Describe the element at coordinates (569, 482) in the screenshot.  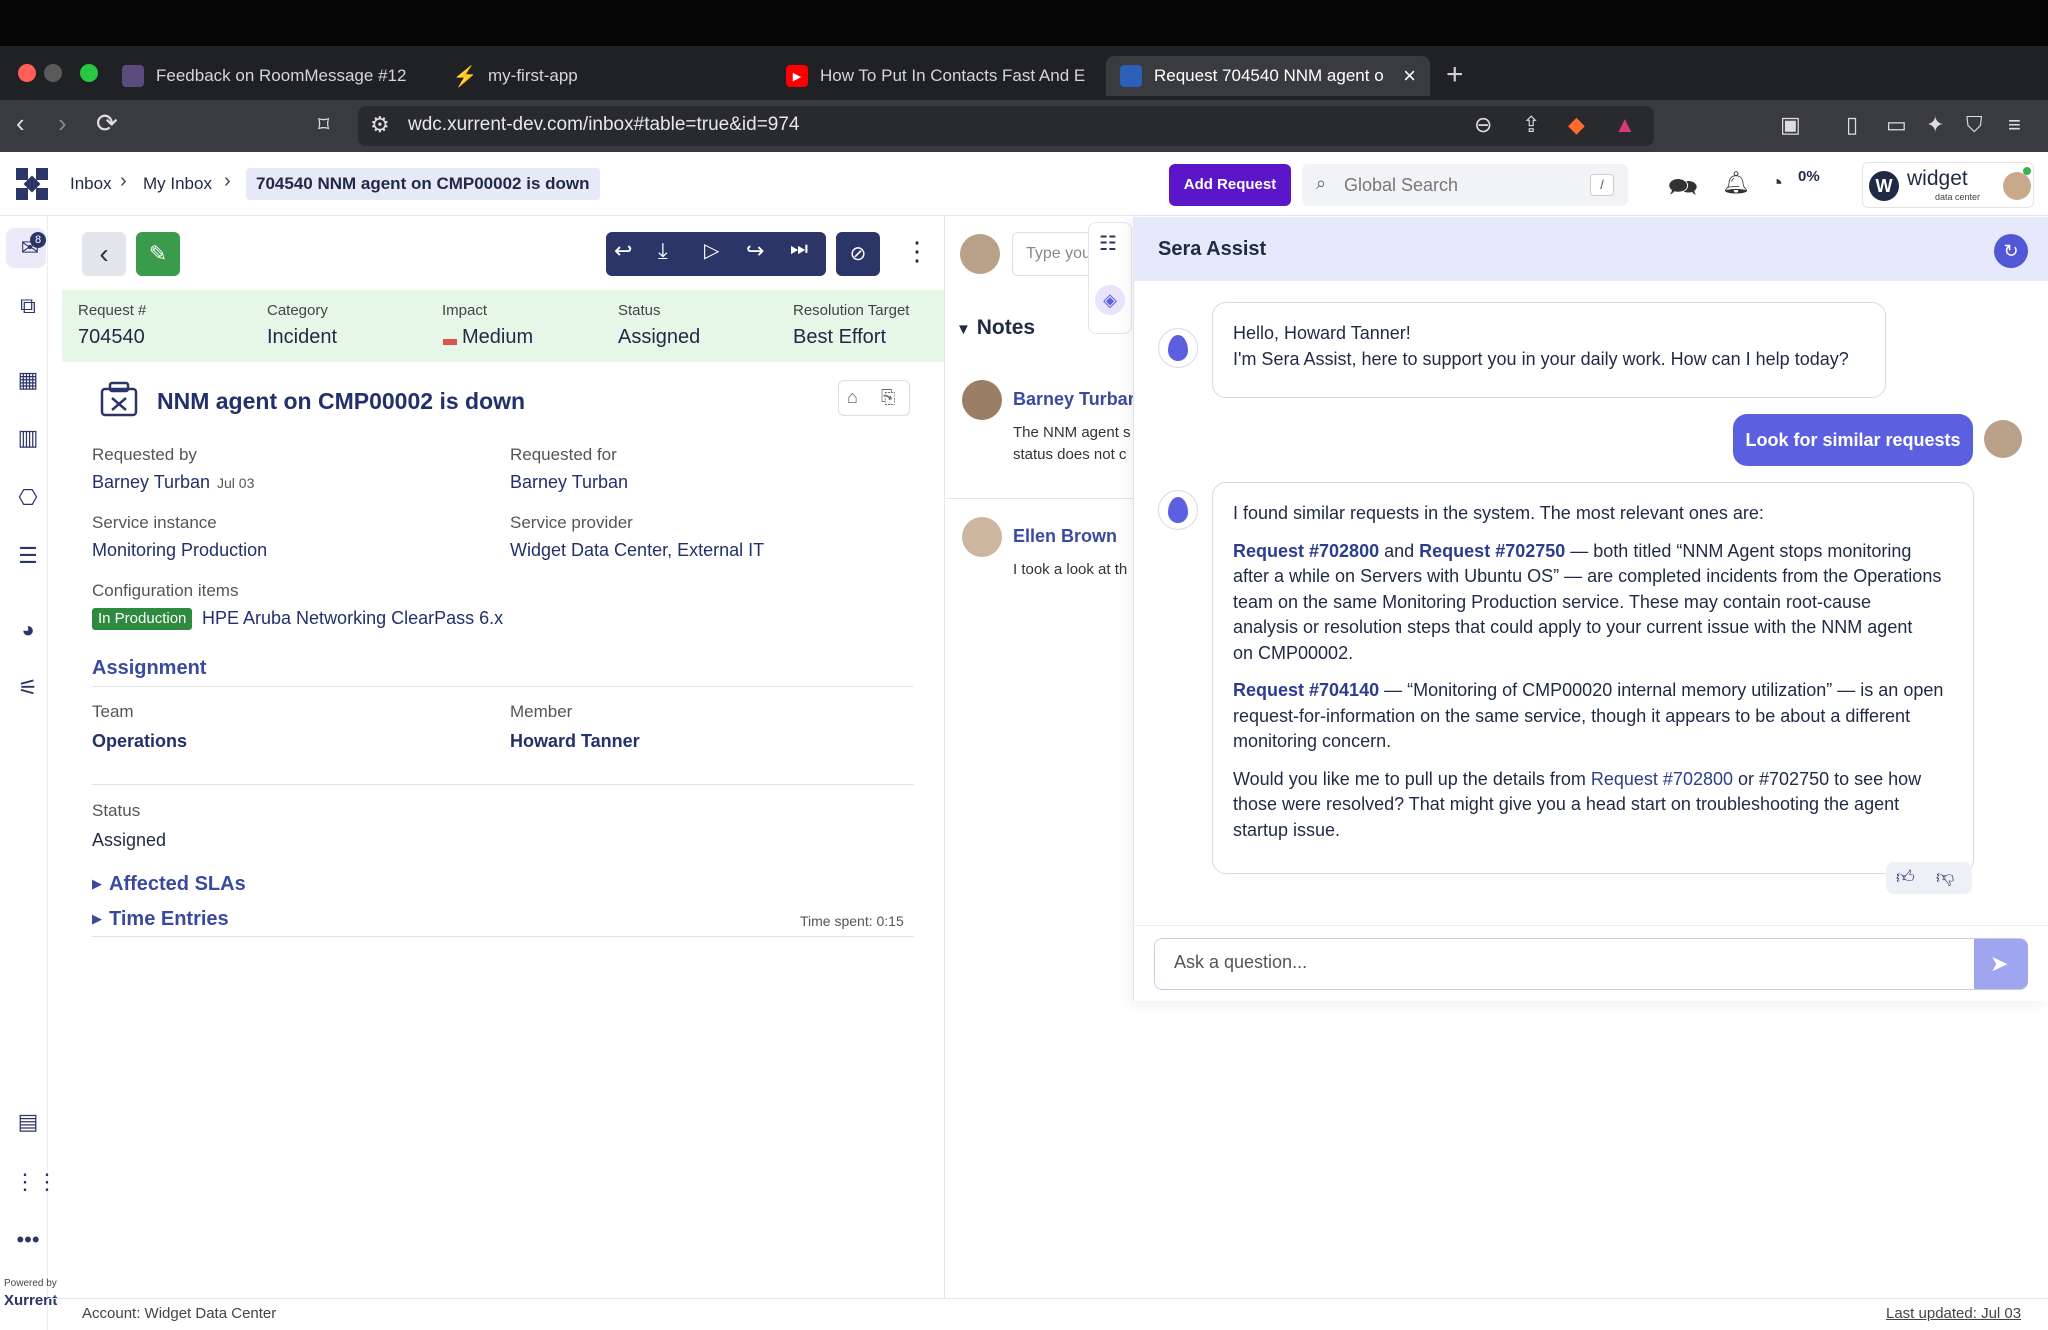
I see `requested-for-link: Barney Turban` at that location.